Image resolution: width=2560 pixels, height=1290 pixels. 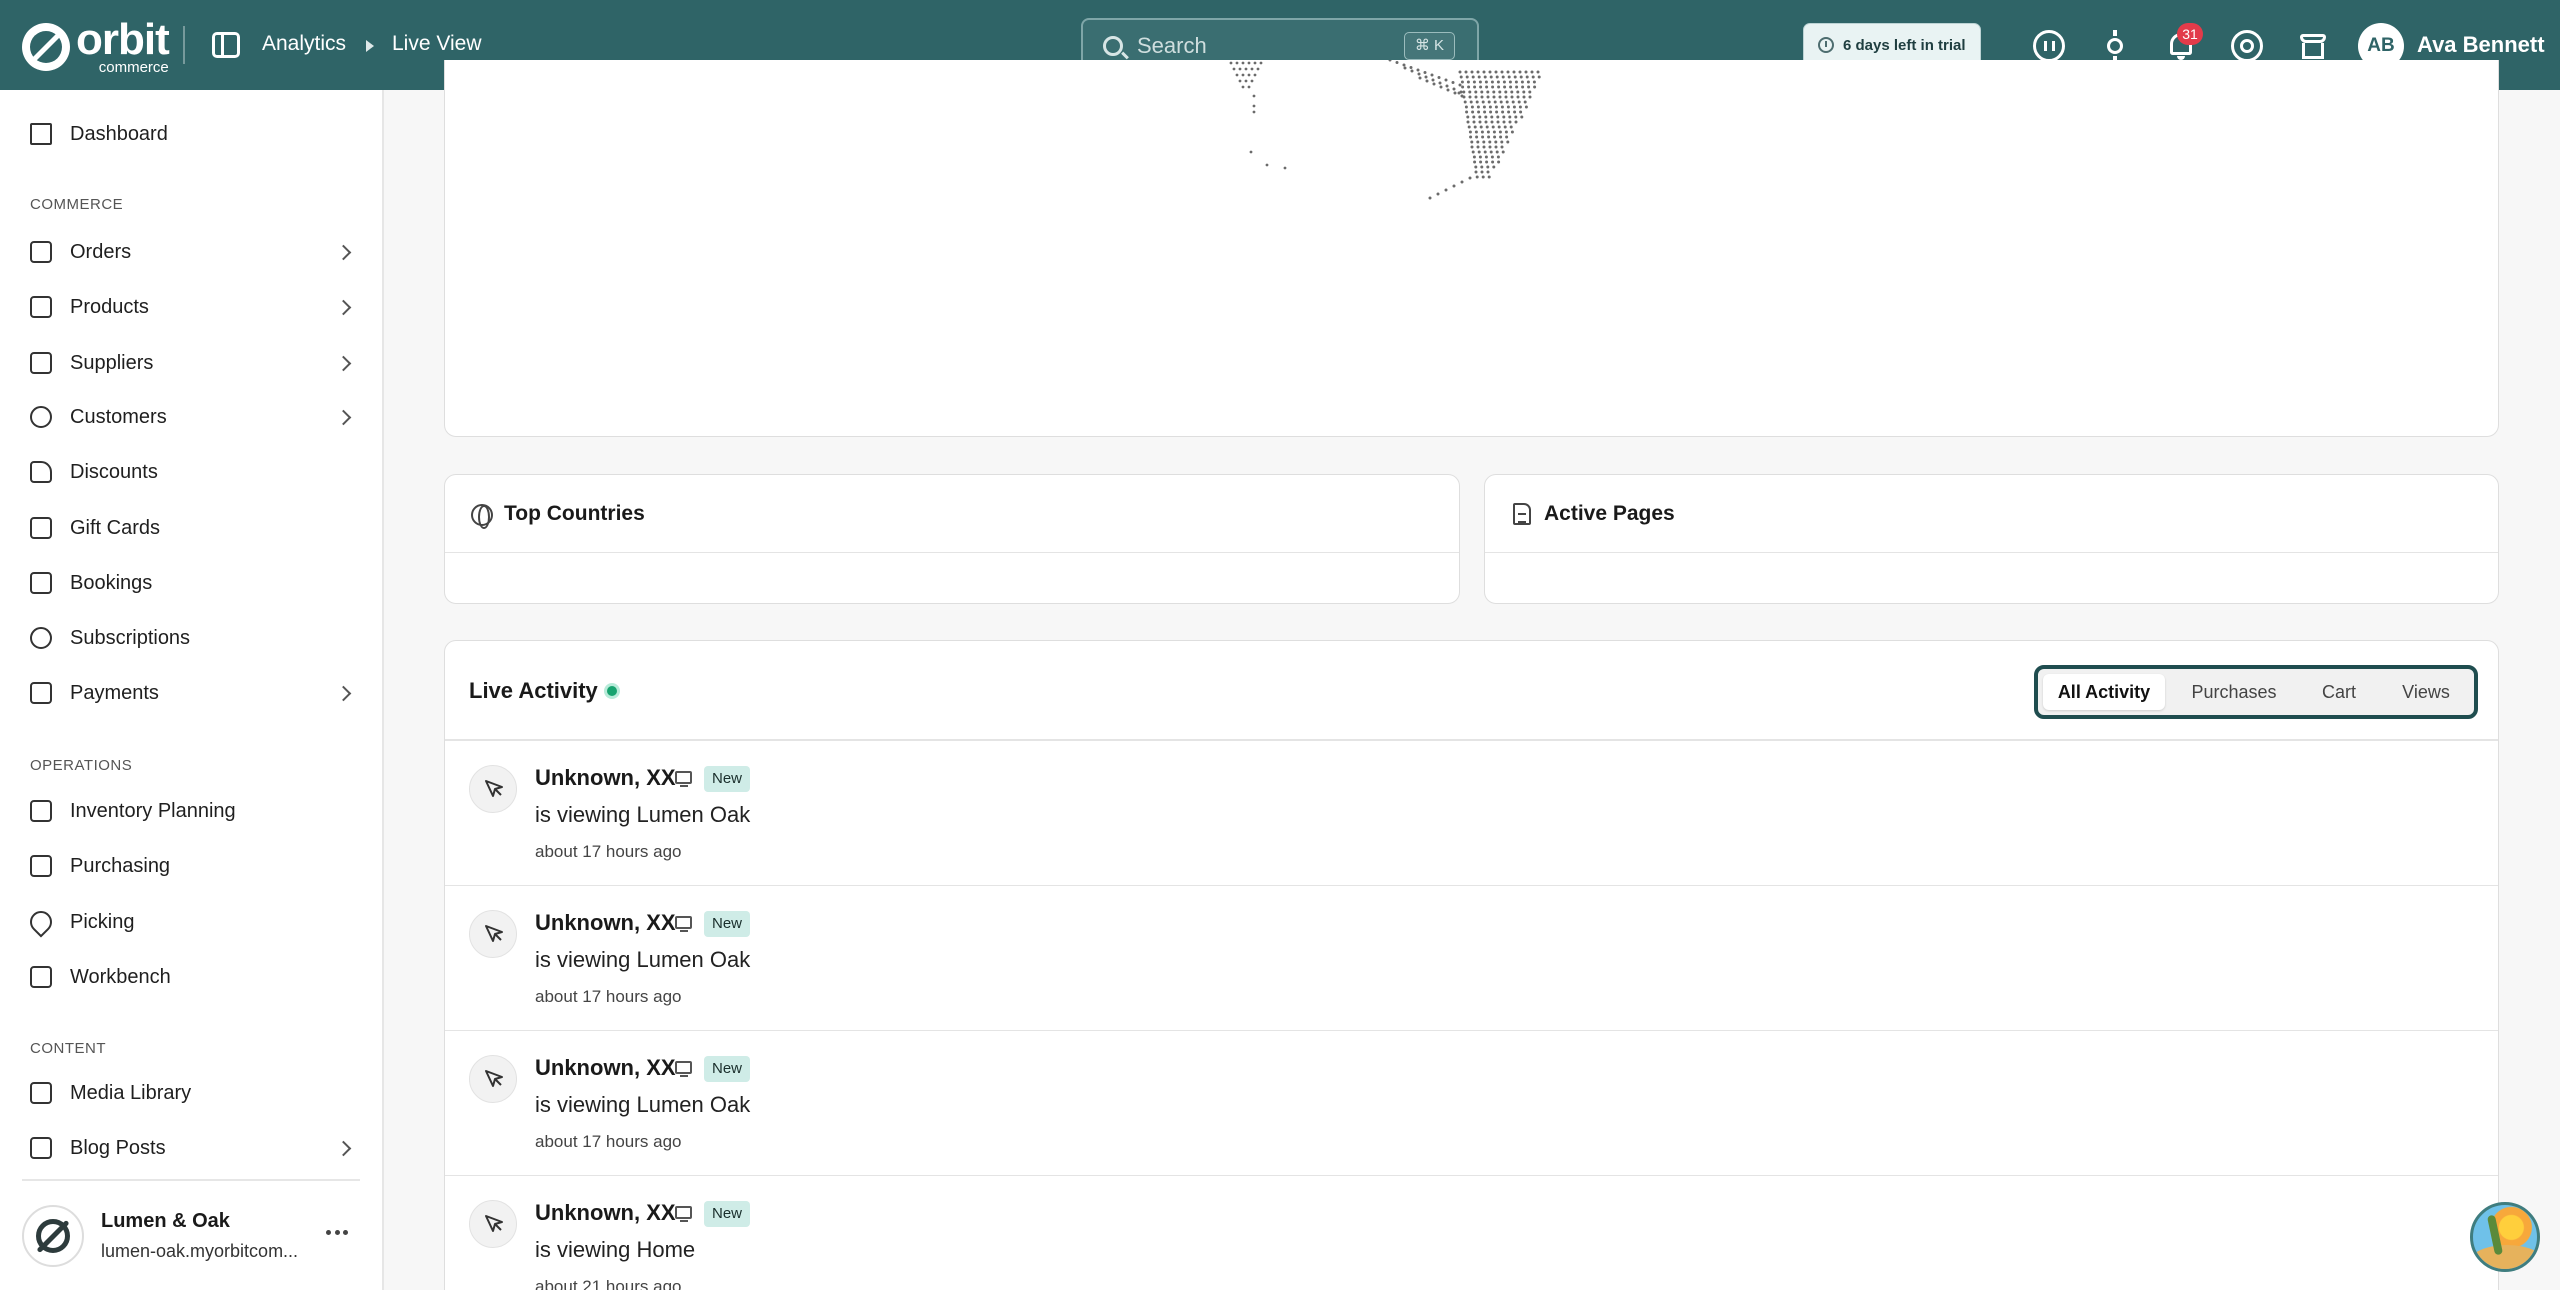 What do you see at coordinates (2313, 46) in the screenshot?
I see `storefront-icon` at bounding box center [2313, 46].